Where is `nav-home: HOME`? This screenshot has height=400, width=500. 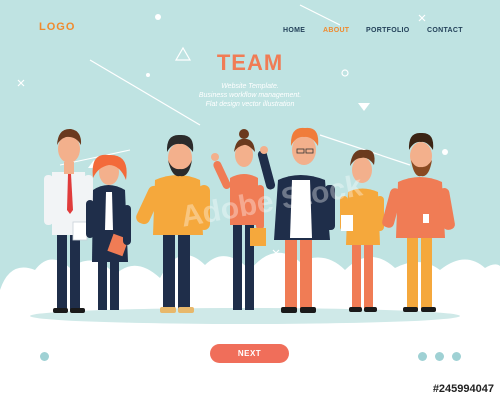
nav-home: HOME is located at coordinates (294, 30).